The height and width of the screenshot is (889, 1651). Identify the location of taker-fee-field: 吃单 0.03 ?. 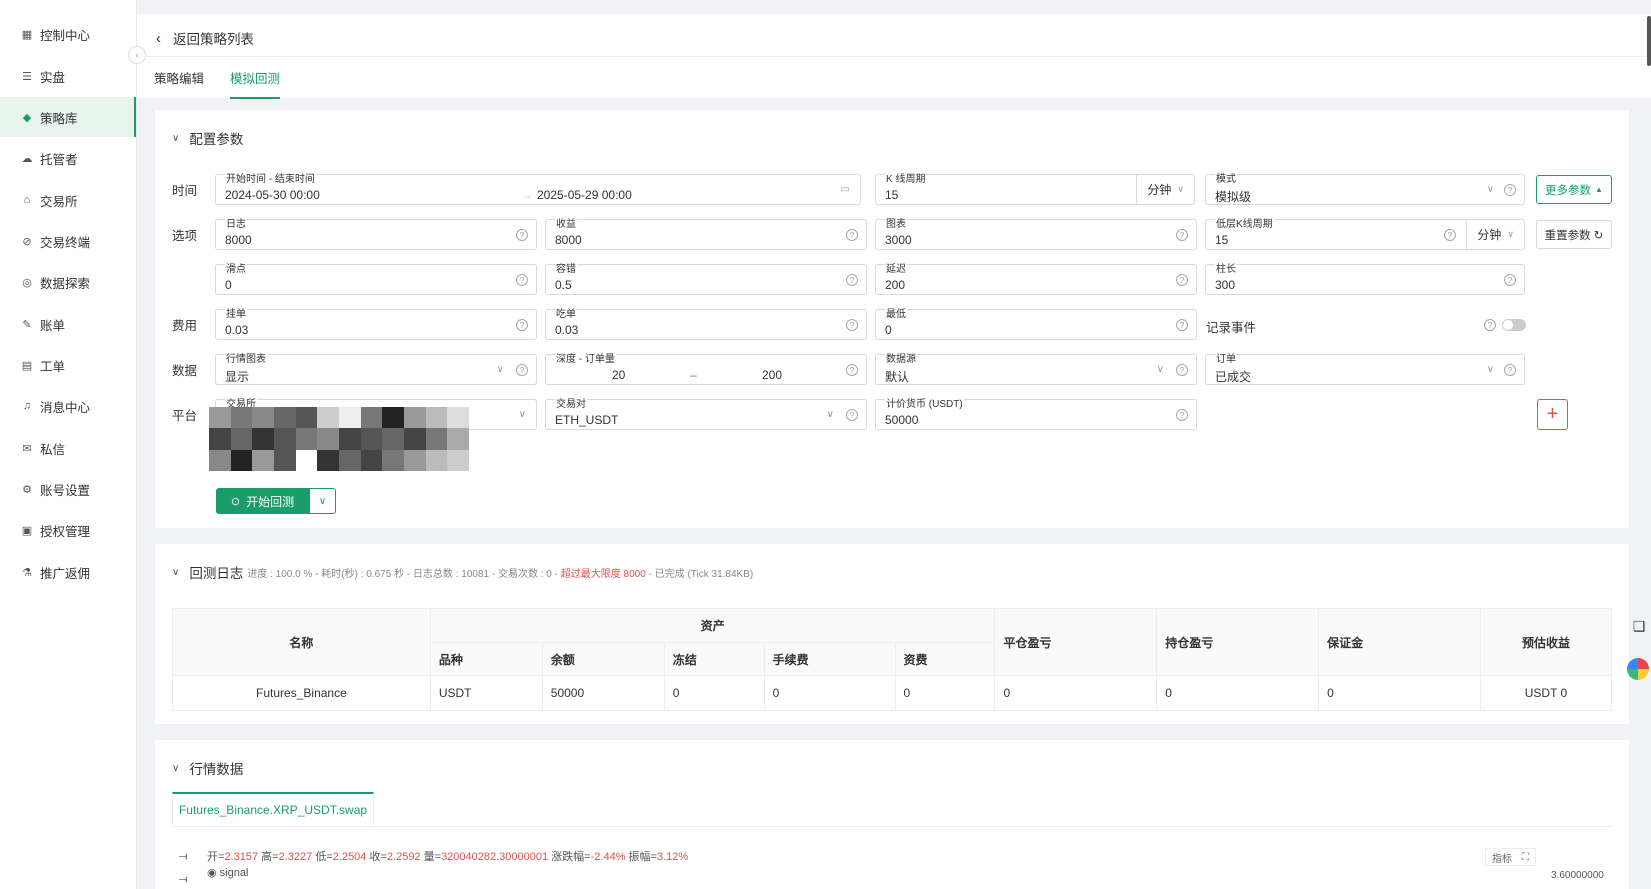
(706, 324).